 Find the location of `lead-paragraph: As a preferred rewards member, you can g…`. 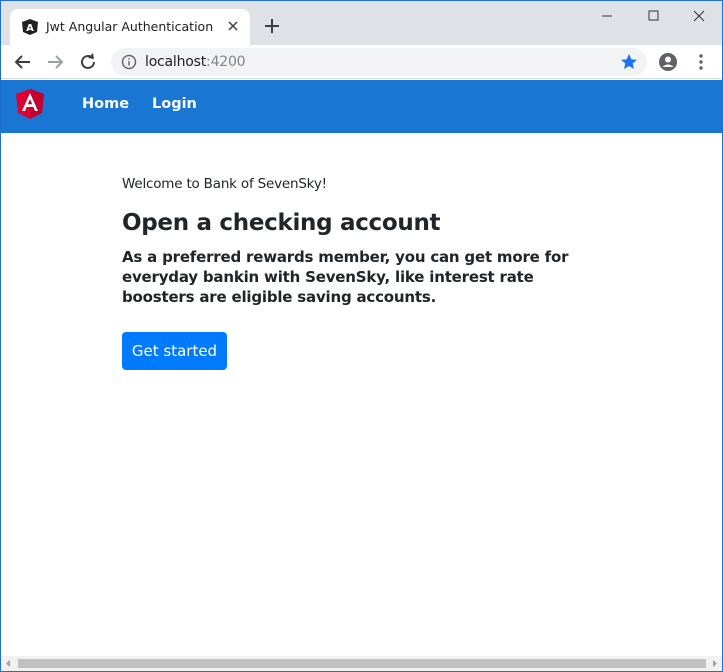

lead-paragraph: As a preferred rewards member, you can g… is located at coordinates (345, 277).